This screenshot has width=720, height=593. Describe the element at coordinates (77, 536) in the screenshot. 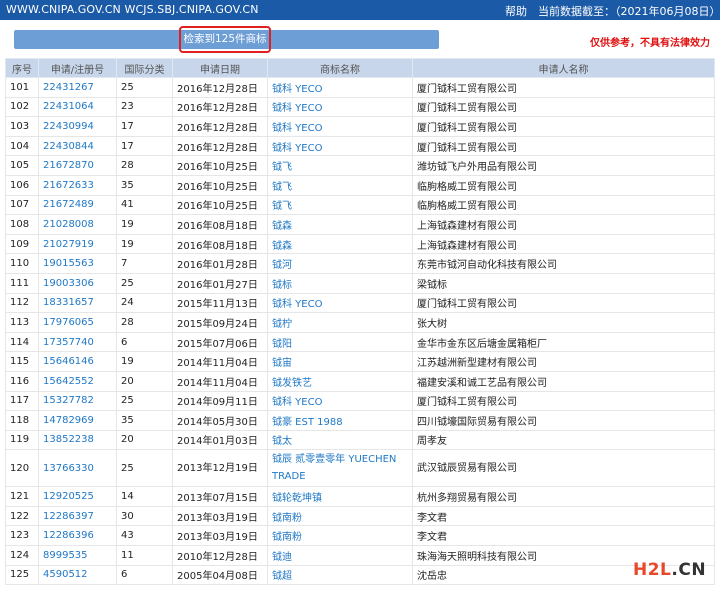

I see `reg-number-link: 12286396` at that location.